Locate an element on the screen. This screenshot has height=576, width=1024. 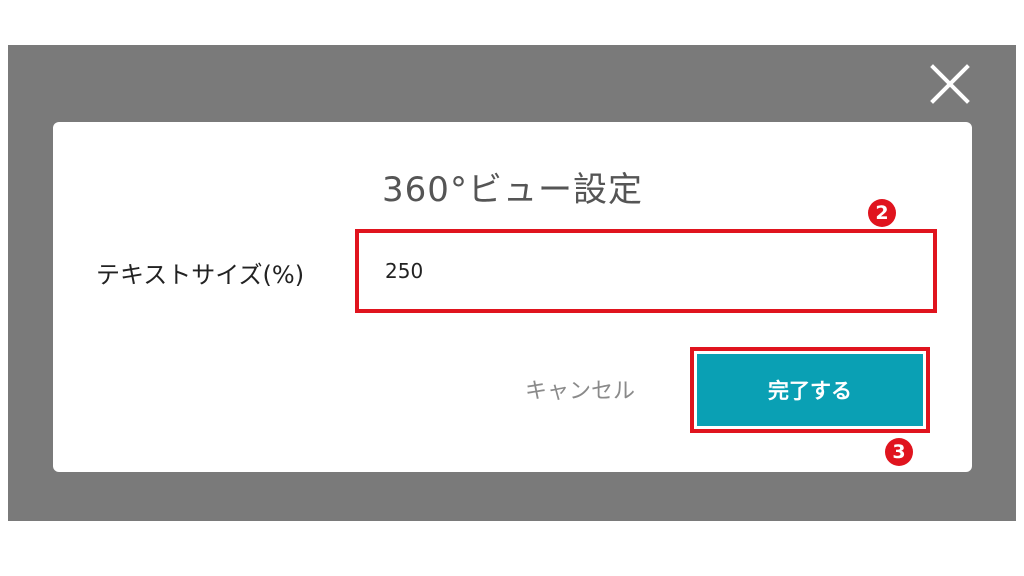
text-size-field is located at coordinates (646, 271).